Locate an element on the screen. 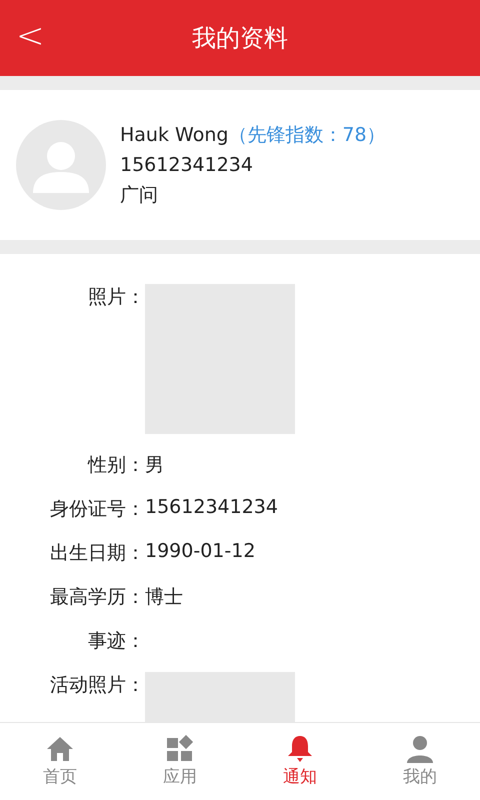  field-label: 照片： is located at coordinates (116, 297).